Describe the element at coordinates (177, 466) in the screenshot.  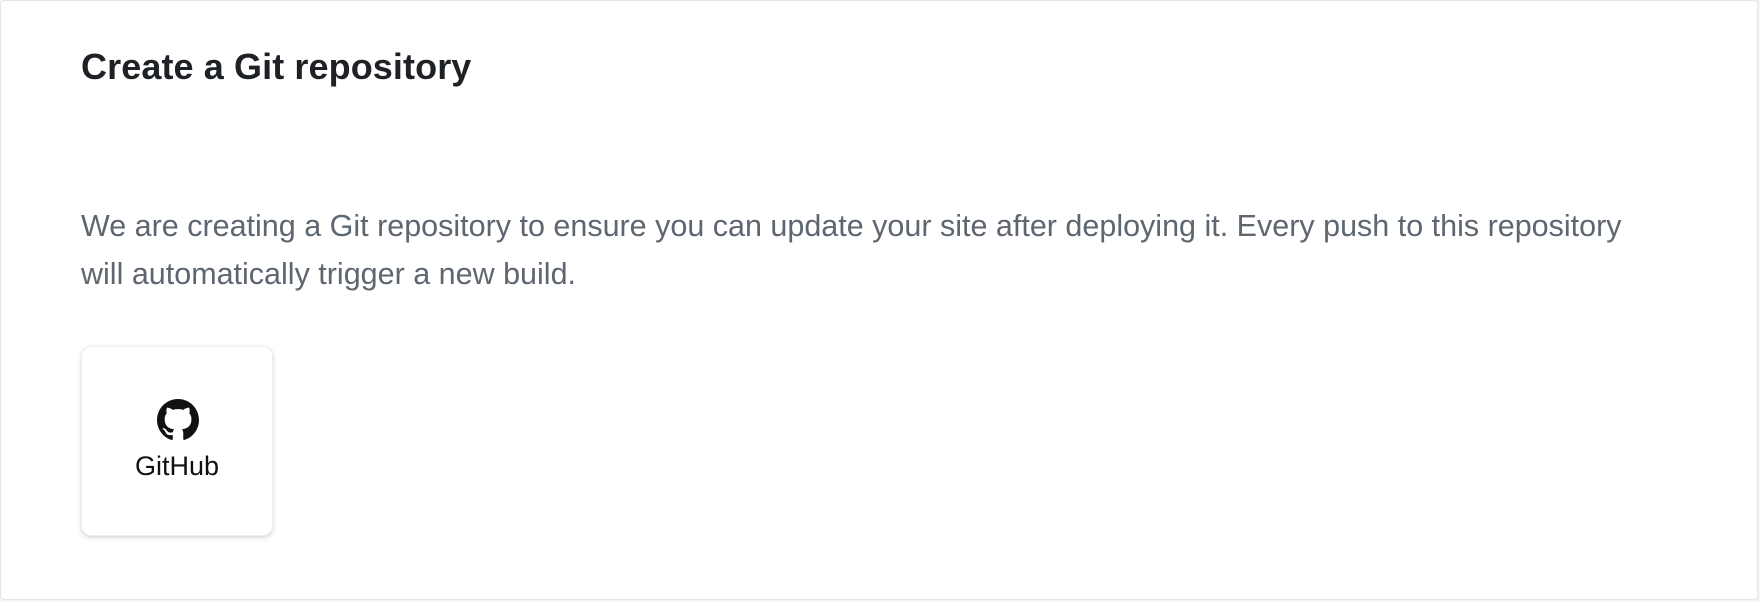
I see `github-label: GitHub` at that location.